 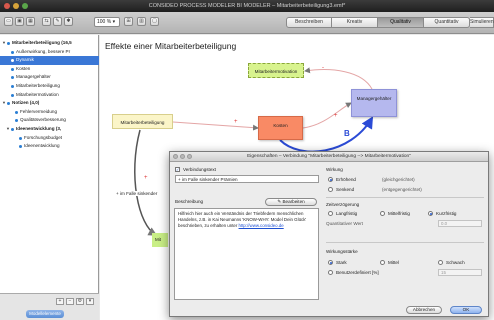 What do you see at coordinates (447, 22) in the screenshot?
I see `tab-quantitativ: Quantitativ` at bounding box center [447, 22].